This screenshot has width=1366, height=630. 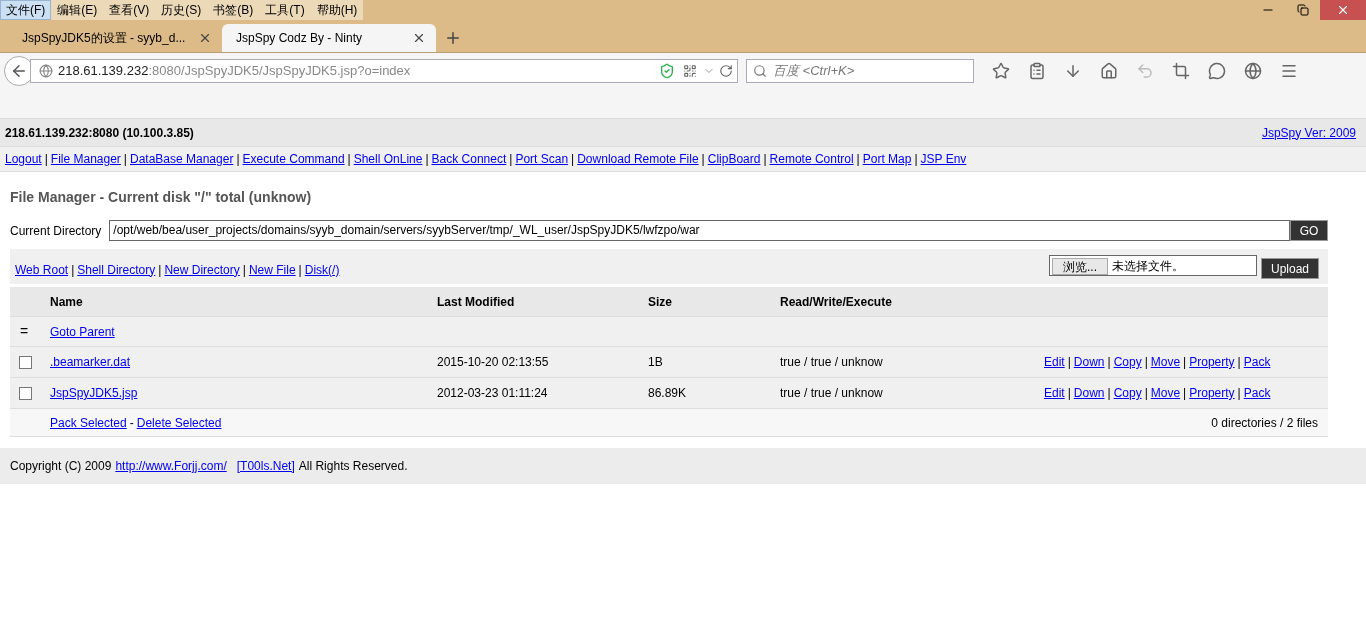 What do you see at coordinates (293, 159) in the screenshot?
I see `link: Execute Command` at bounding box center [293, 159].